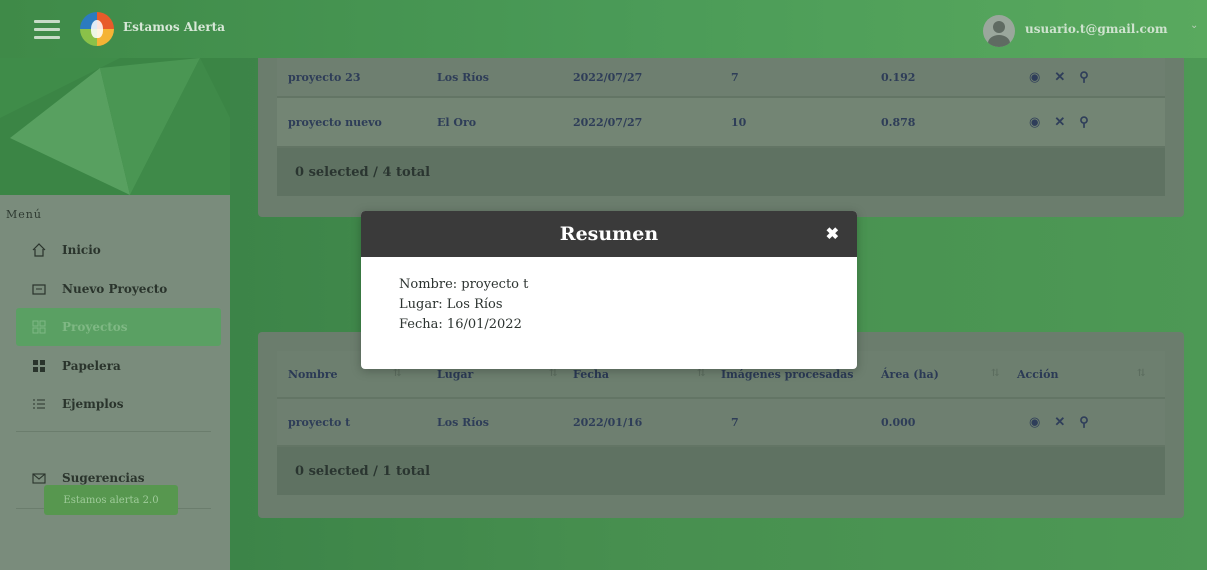 This screenshot has height=570, width=1207. Describe the element at coordinates (335, 122) in the screenshot. I see `cell-nombre: proyecto nuevo` at that location.